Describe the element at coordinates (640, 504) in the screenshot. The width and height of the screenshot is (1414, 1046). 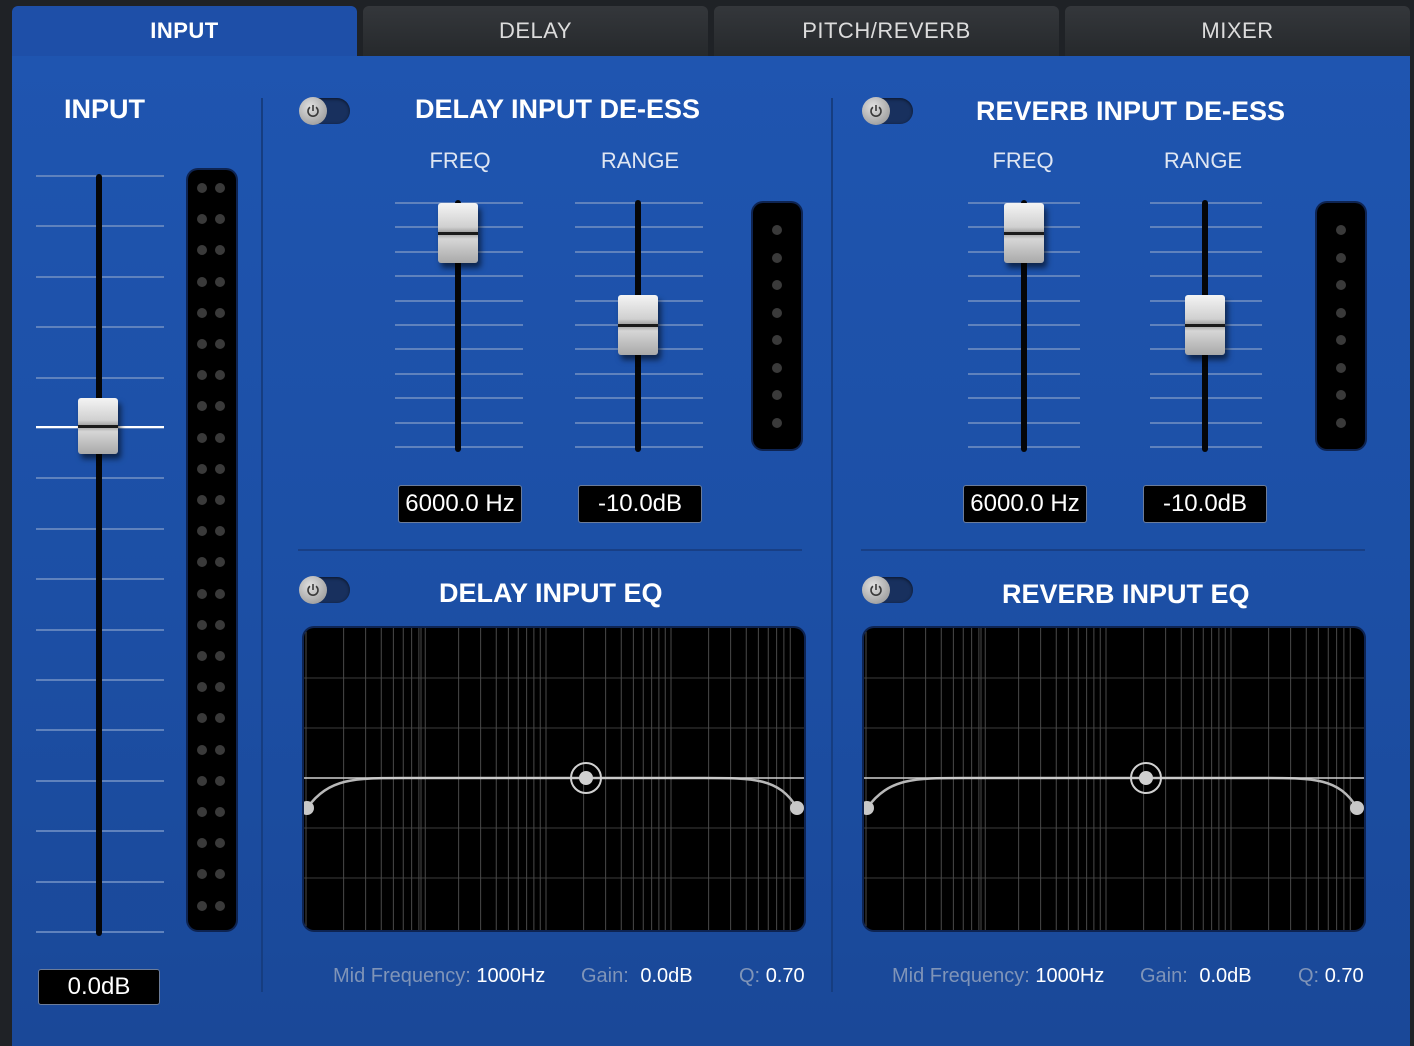
I see `delay-range-readout: -10.0dB` at that location.